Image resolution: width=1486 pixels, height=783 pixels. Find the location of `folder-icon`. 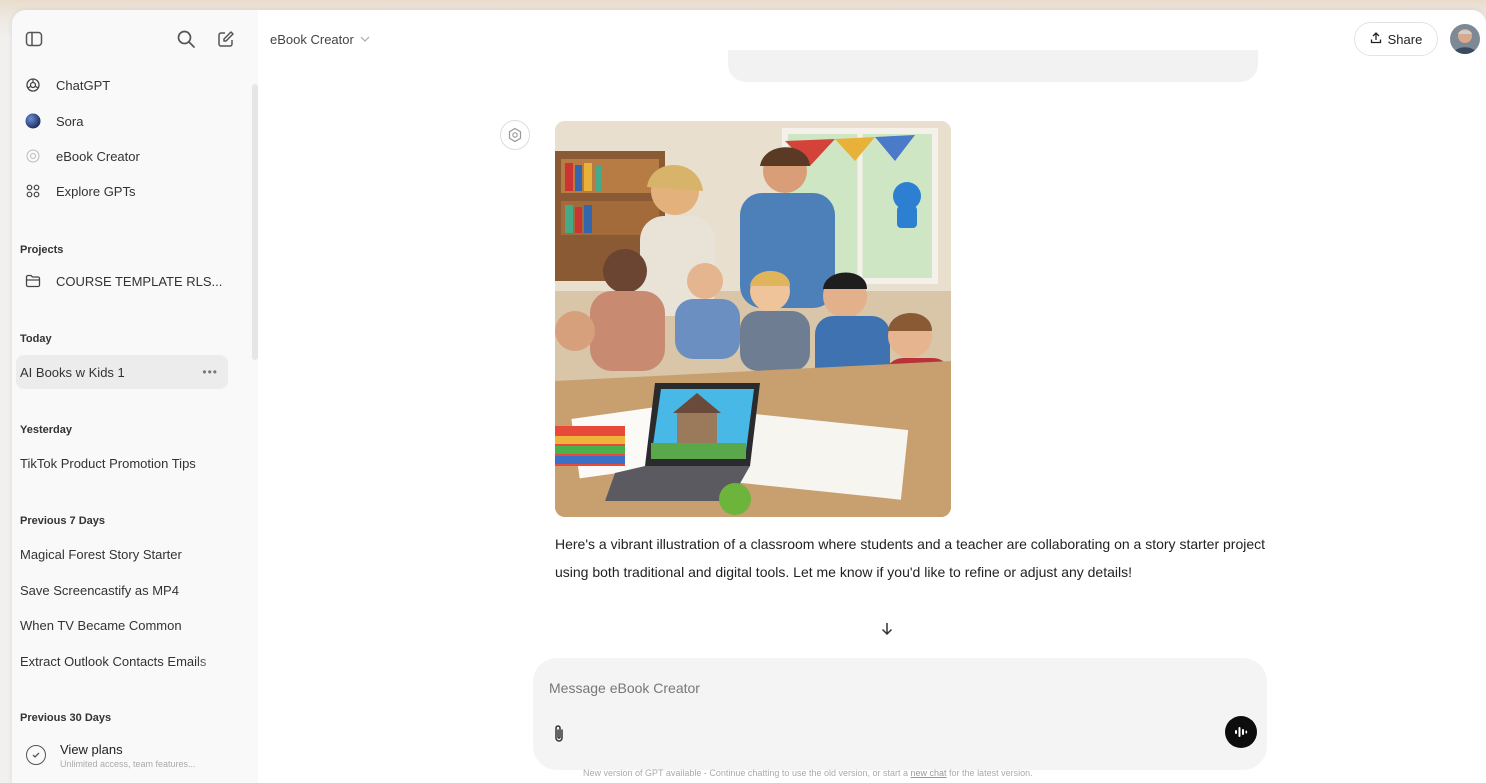

folder-icon is located at coordinates (33, 281).